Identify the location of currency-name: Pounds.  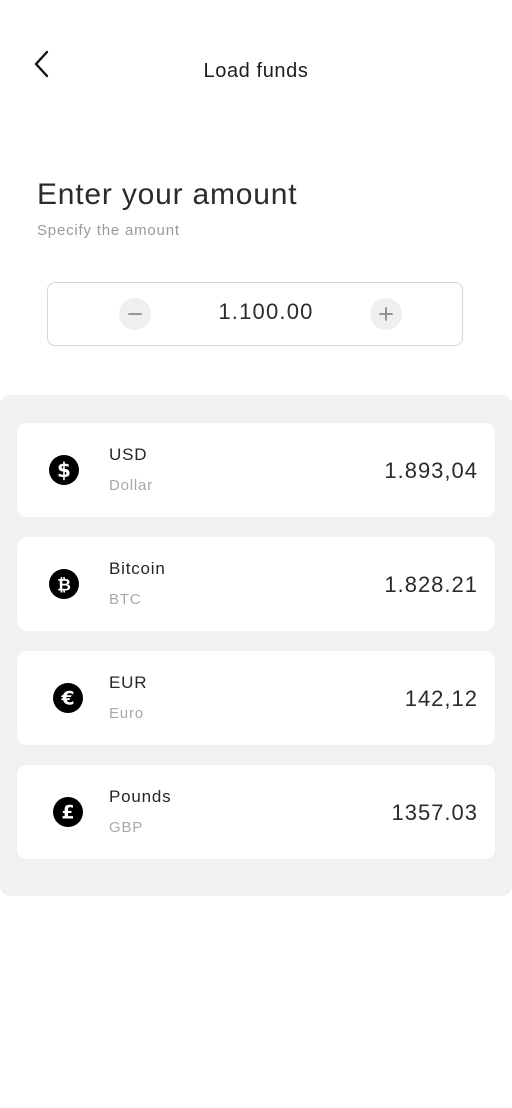
(140, 796).